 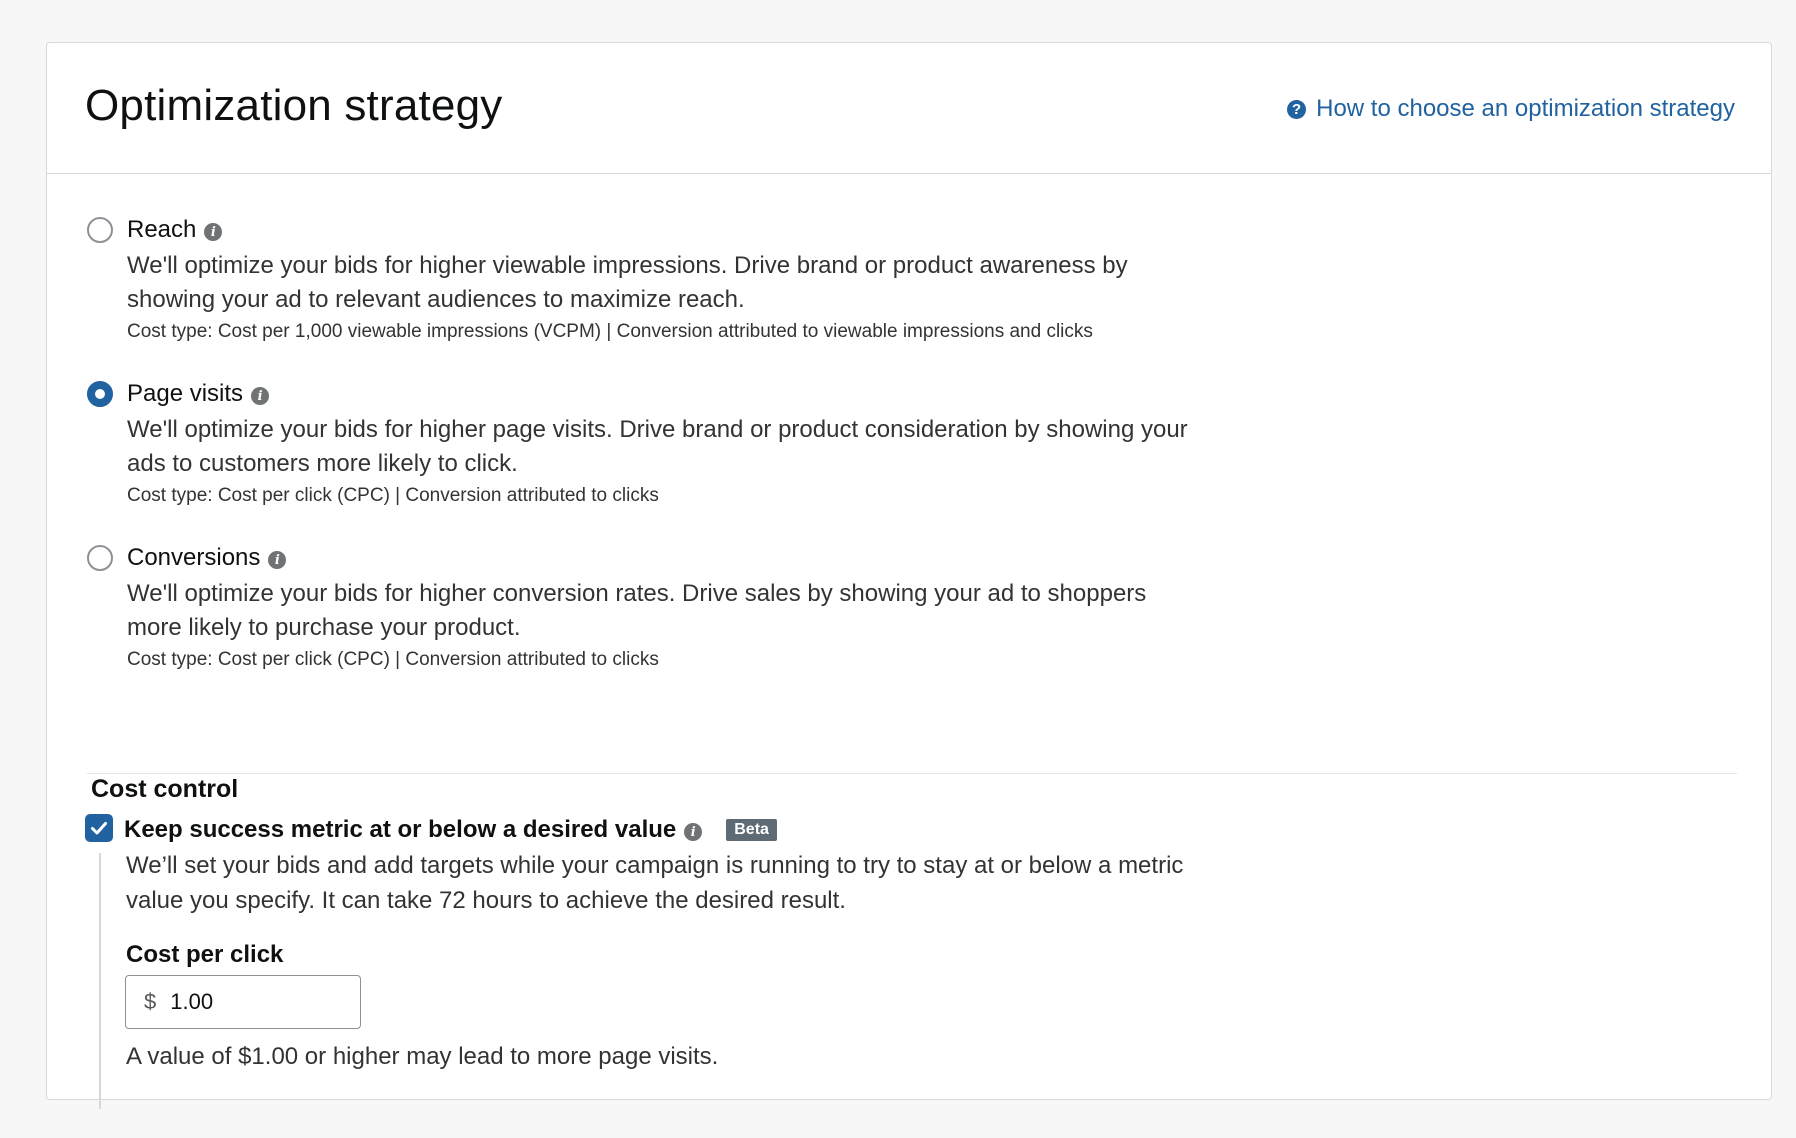 What do you see at coordinates (294, 105) in the screenshot?
I see `page-title: Optimization strategy` at bounding box center [294, 105].